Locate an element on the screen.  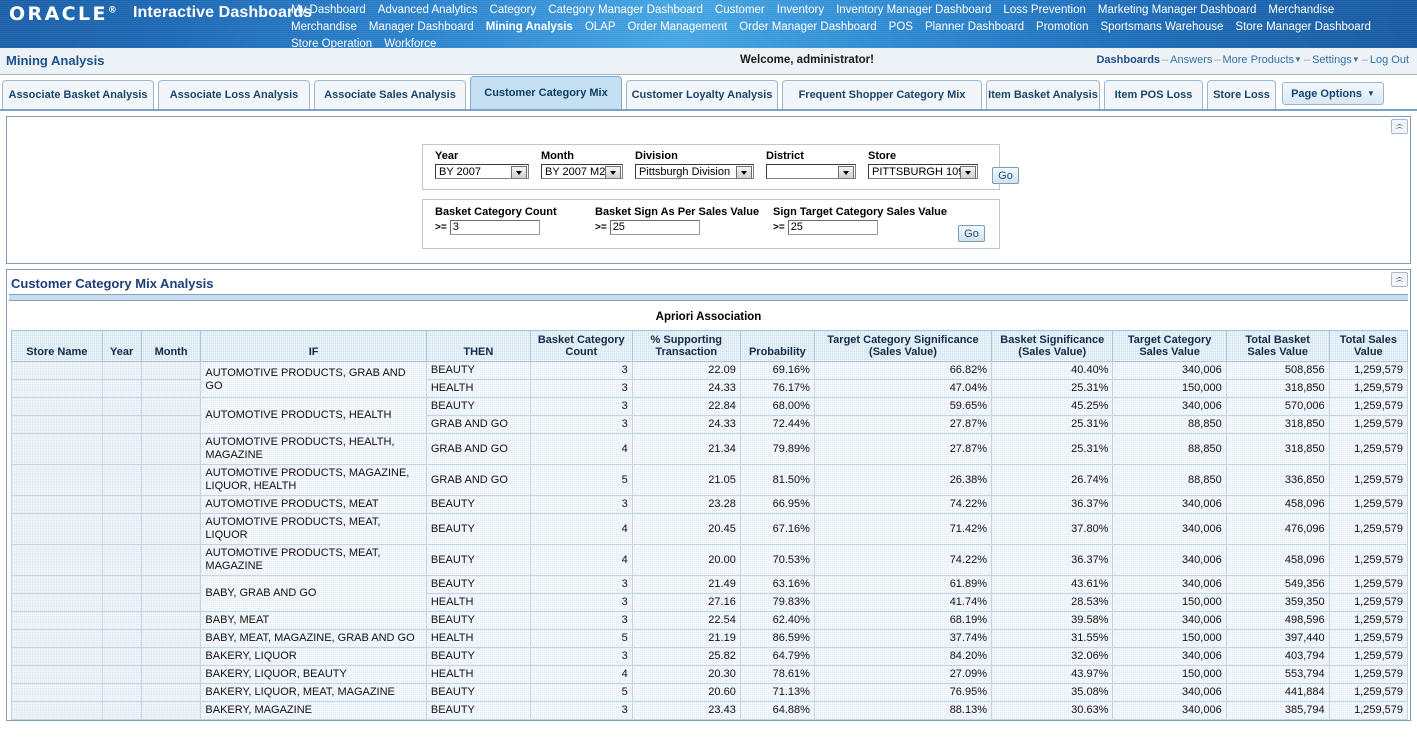
global-nav-link-customer: Customer is located at coordinates (740, 10).